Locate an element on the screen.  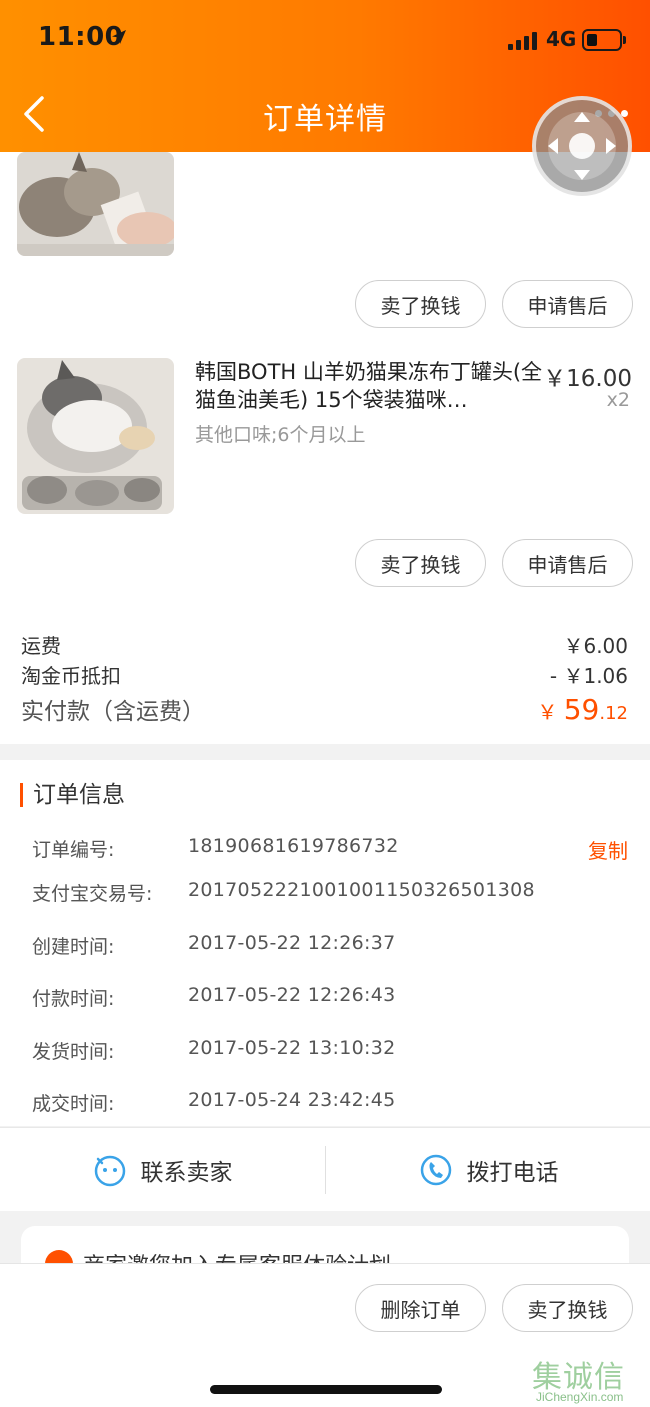
call-button: 拨打电话 is located at coordinates (488, 1170).